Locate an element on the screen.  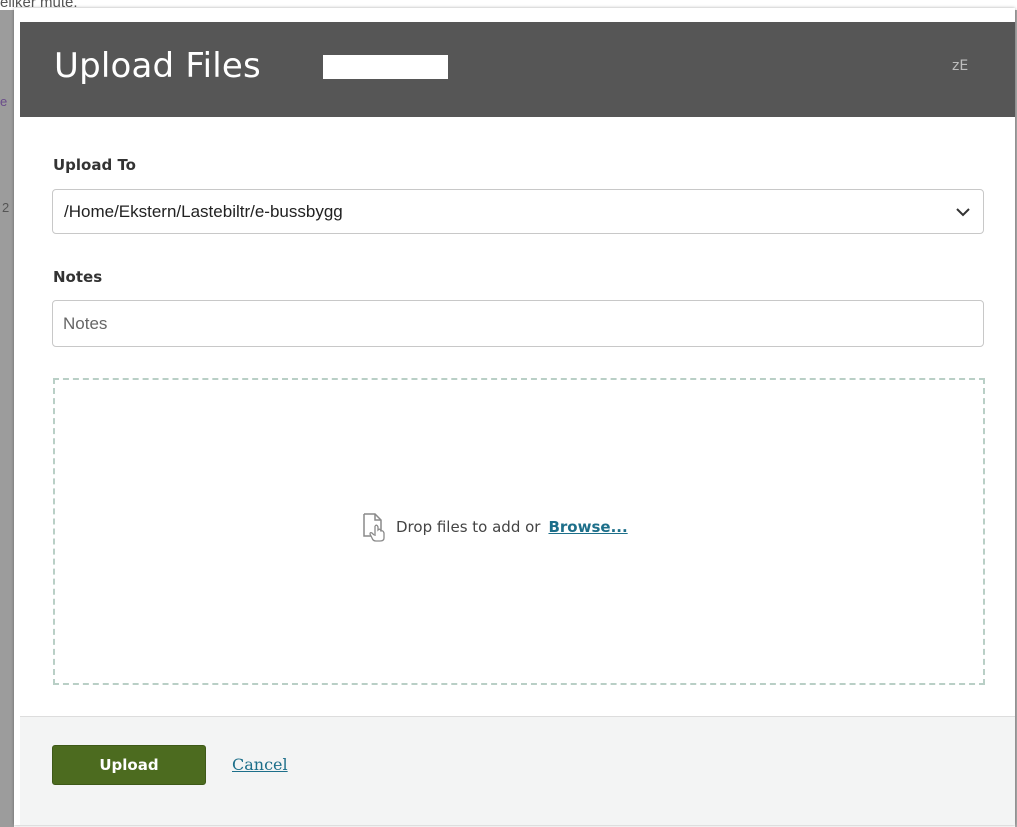
upload-to-selected-value: /Home/Ekstern/Lastebiltr/e-bussbygg is located at coordinates (203, 211).